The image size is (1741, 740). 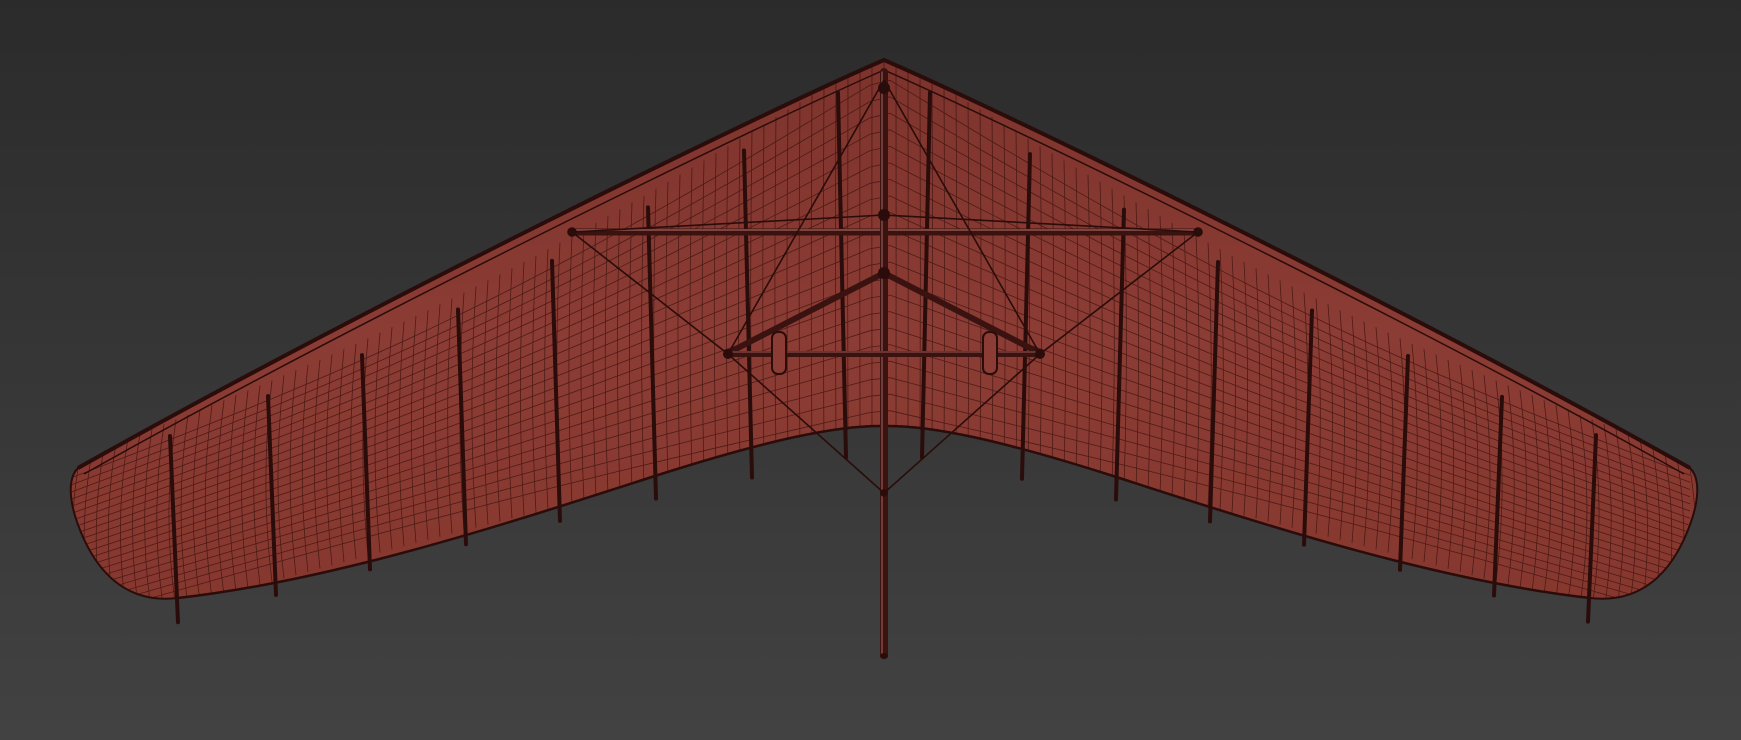 I want to click on right-wheel, so click(x=990, y=353).